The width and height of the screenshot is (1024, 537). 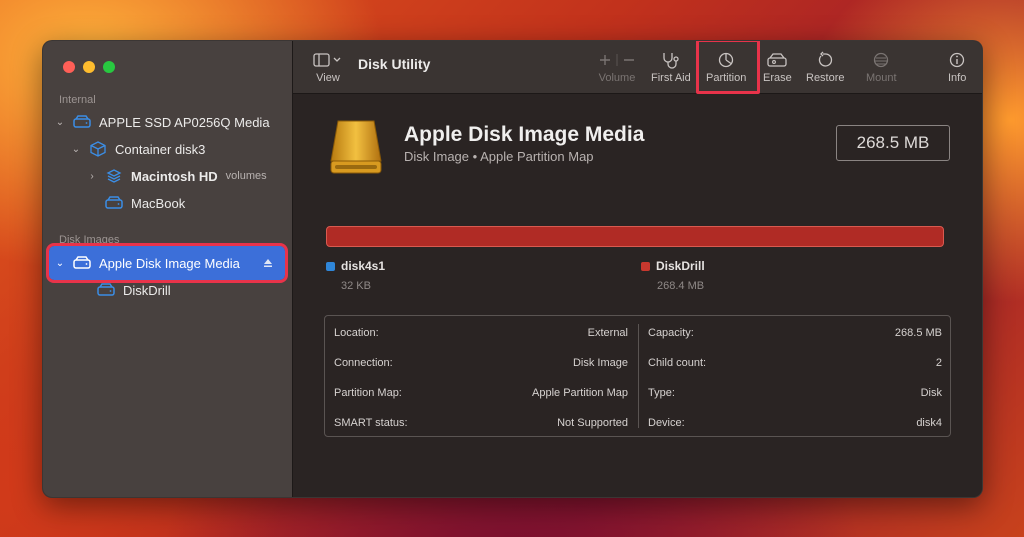 I want to click on restore-button: Restore, so click(x=825, y=67).